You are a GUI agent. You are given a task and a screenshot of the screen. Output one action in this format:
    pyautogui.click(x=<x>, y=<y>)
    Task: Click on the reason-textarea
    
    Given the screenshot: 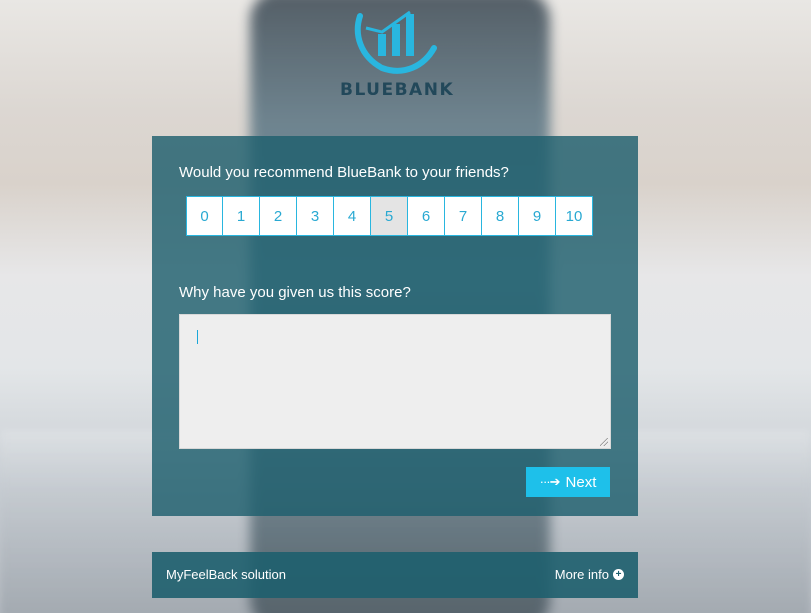 What is the action you would take?
    pyautogui.click(x=395, y=381)
    